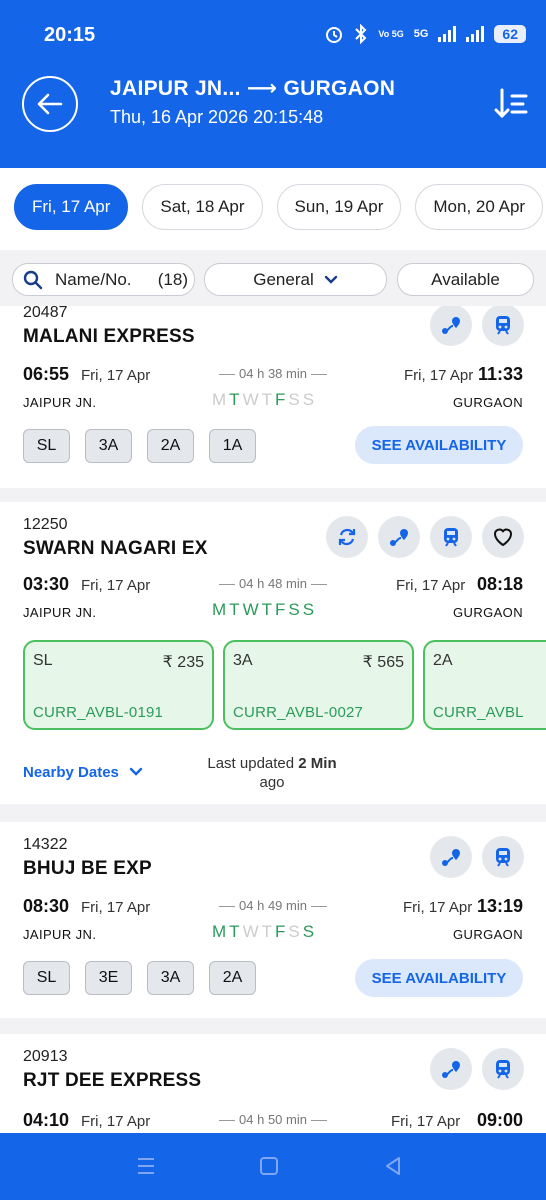 This screenshot has width=546, height=1200. What do you see at coordinates (45, 844) in the screenshot?
I see `train-number: 14322` at bounding box center [45, 844].